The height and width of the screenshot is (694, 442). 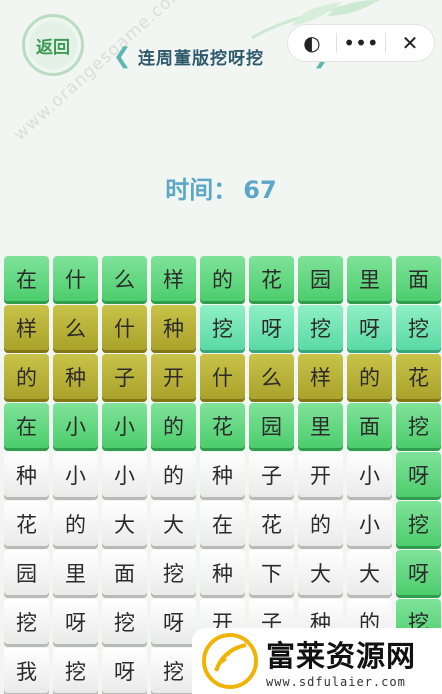 What do you see at coordinates (53, 47) in the screenshot?
I see `back-button-label: 返回` at bounding box center [53, 47].